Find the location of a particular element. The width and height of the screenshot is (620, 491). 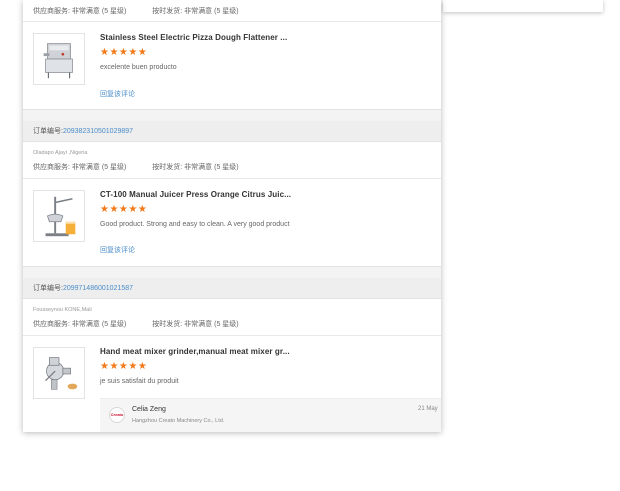

juicer-press-icon is located at coordinates (60, 216).